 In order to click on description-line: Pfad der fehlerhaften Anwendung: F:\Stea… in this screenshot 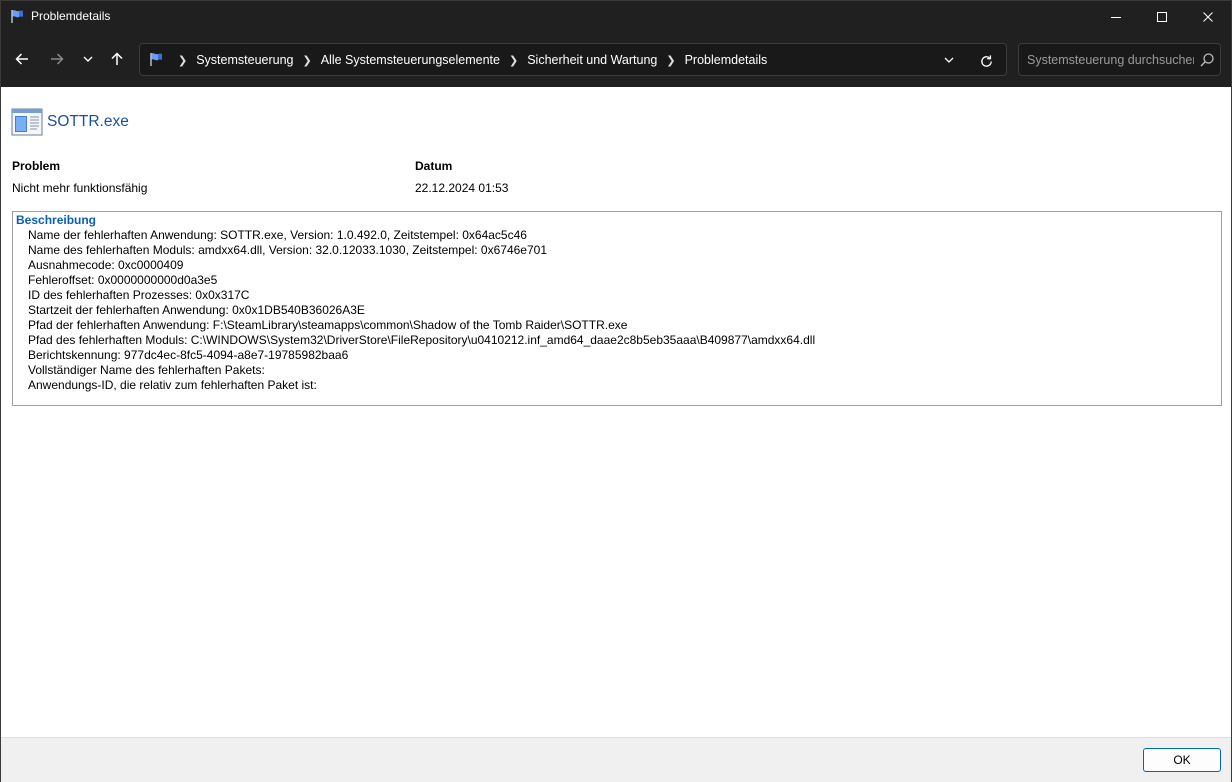, I will do `click(328, 325)`.